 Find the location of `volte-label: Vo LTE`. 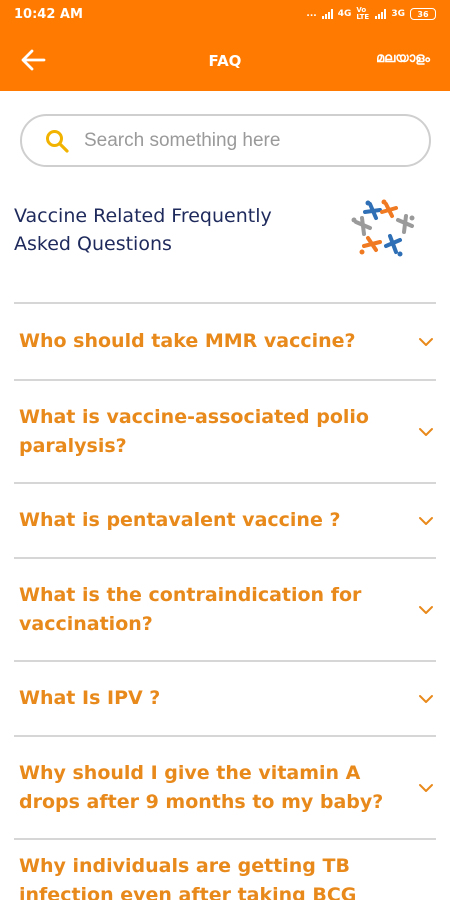

volte-label: Vo LTE is located at coordinates (363, 13).